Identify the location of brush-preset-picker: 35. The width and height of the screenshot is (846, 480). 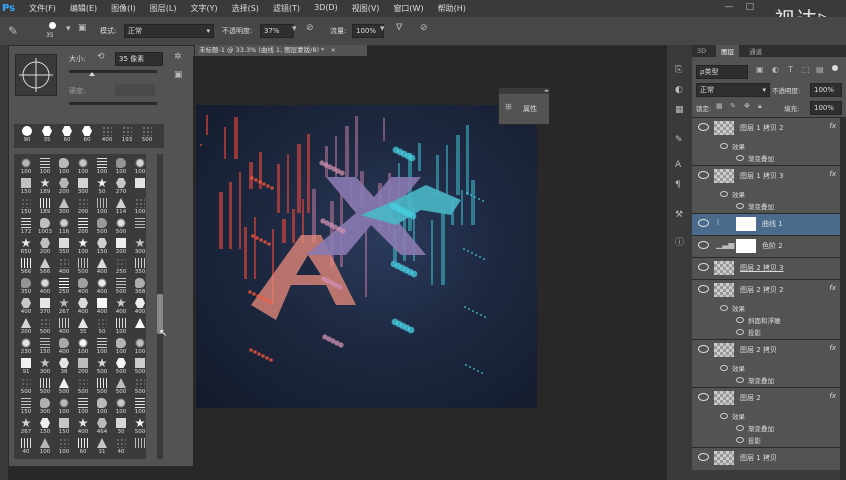
(53, 31).